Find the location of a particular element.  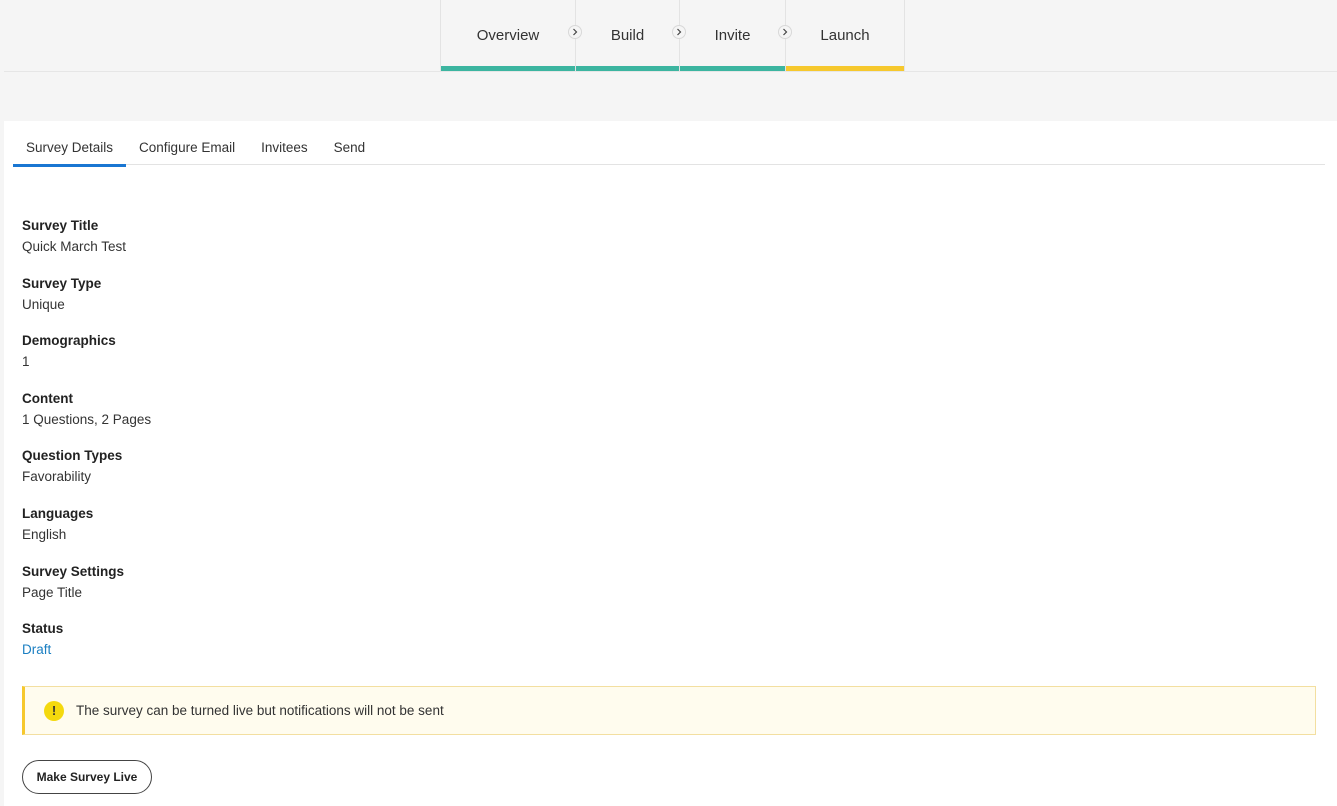

step-launch: Launch is located at coordinates (845, 35).